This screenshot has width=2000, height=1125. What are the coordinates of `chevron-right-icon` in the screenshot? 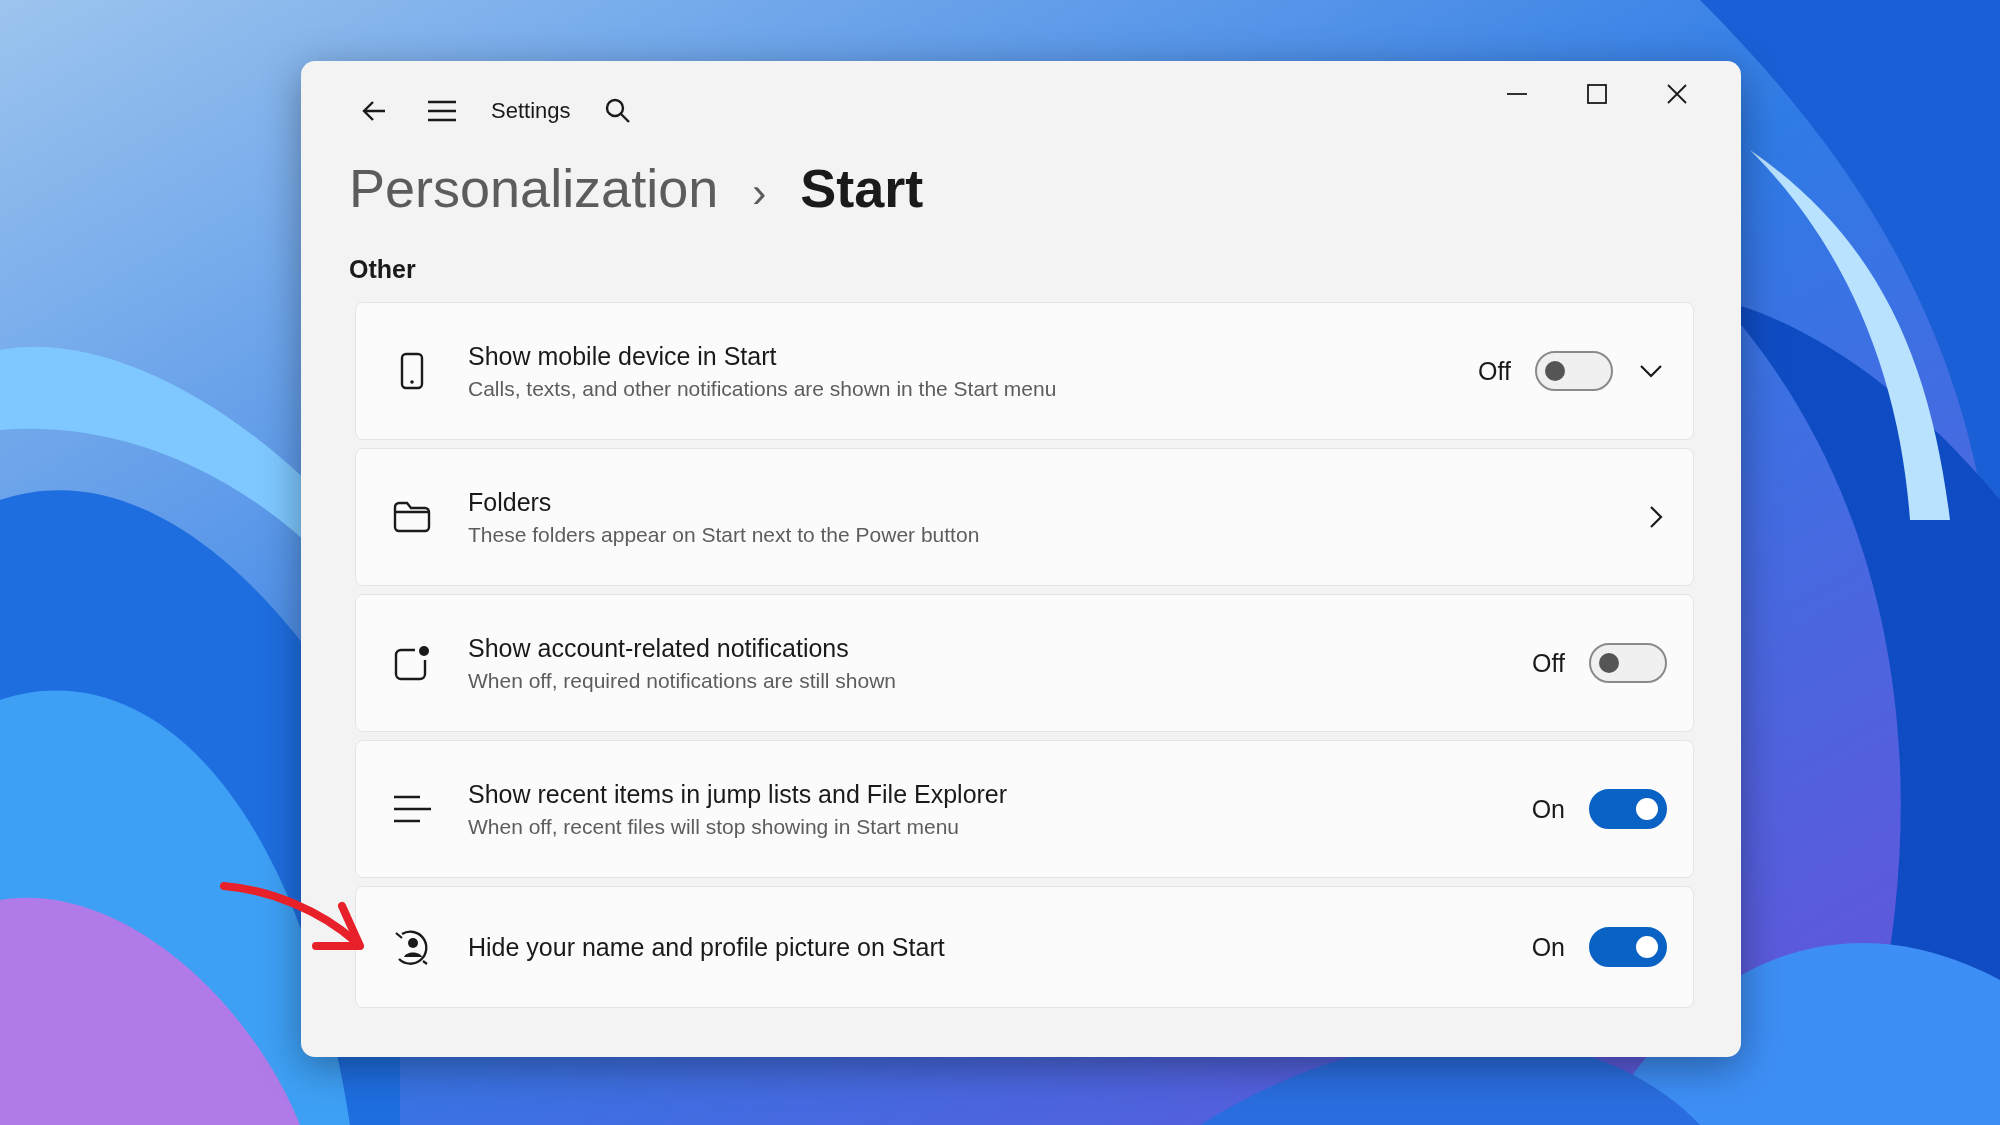 It's located at (1656, 517).